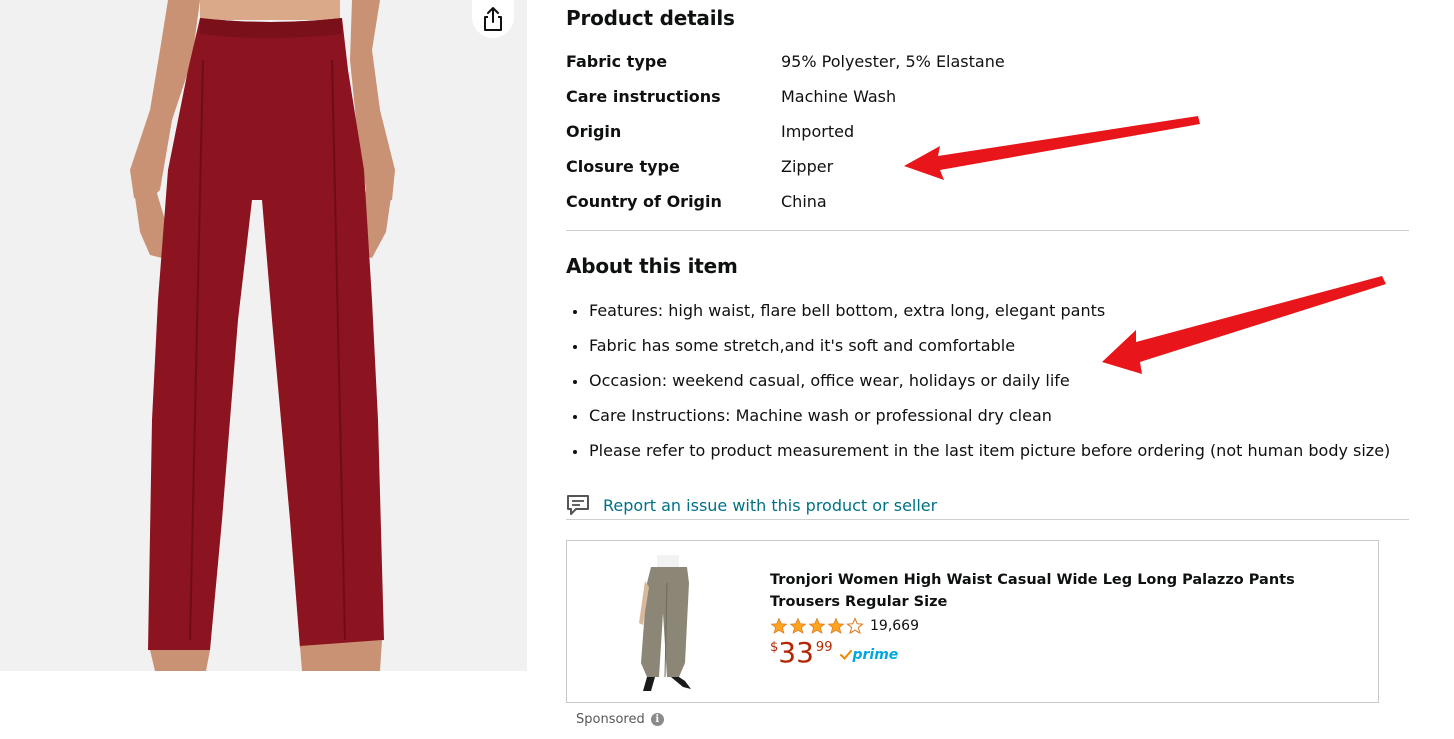 This screenshot has height=739, width=1454. Describe the element at coordinates (804, 201) in the screenshot. I see `detail-value: China` at that location.